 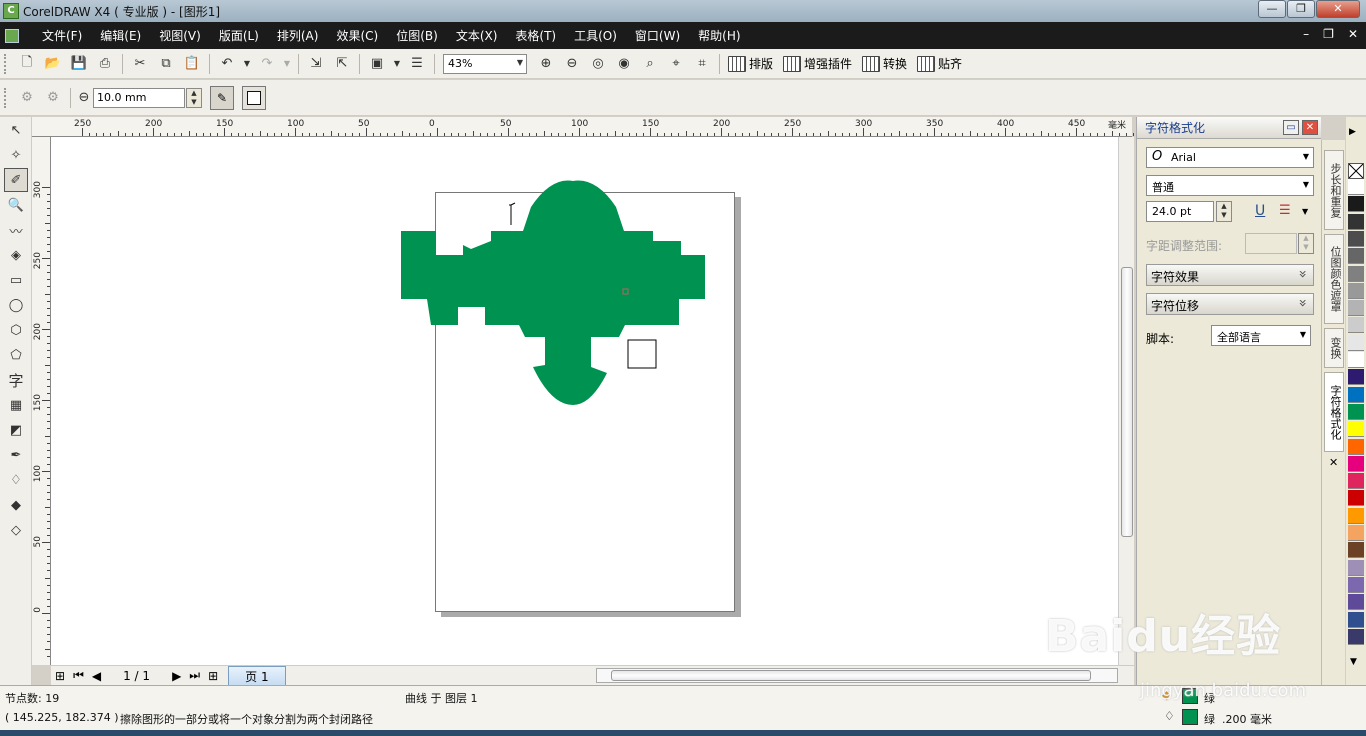 I want to click on horizontal-scroll-thumb, so click(x=851, y=675).